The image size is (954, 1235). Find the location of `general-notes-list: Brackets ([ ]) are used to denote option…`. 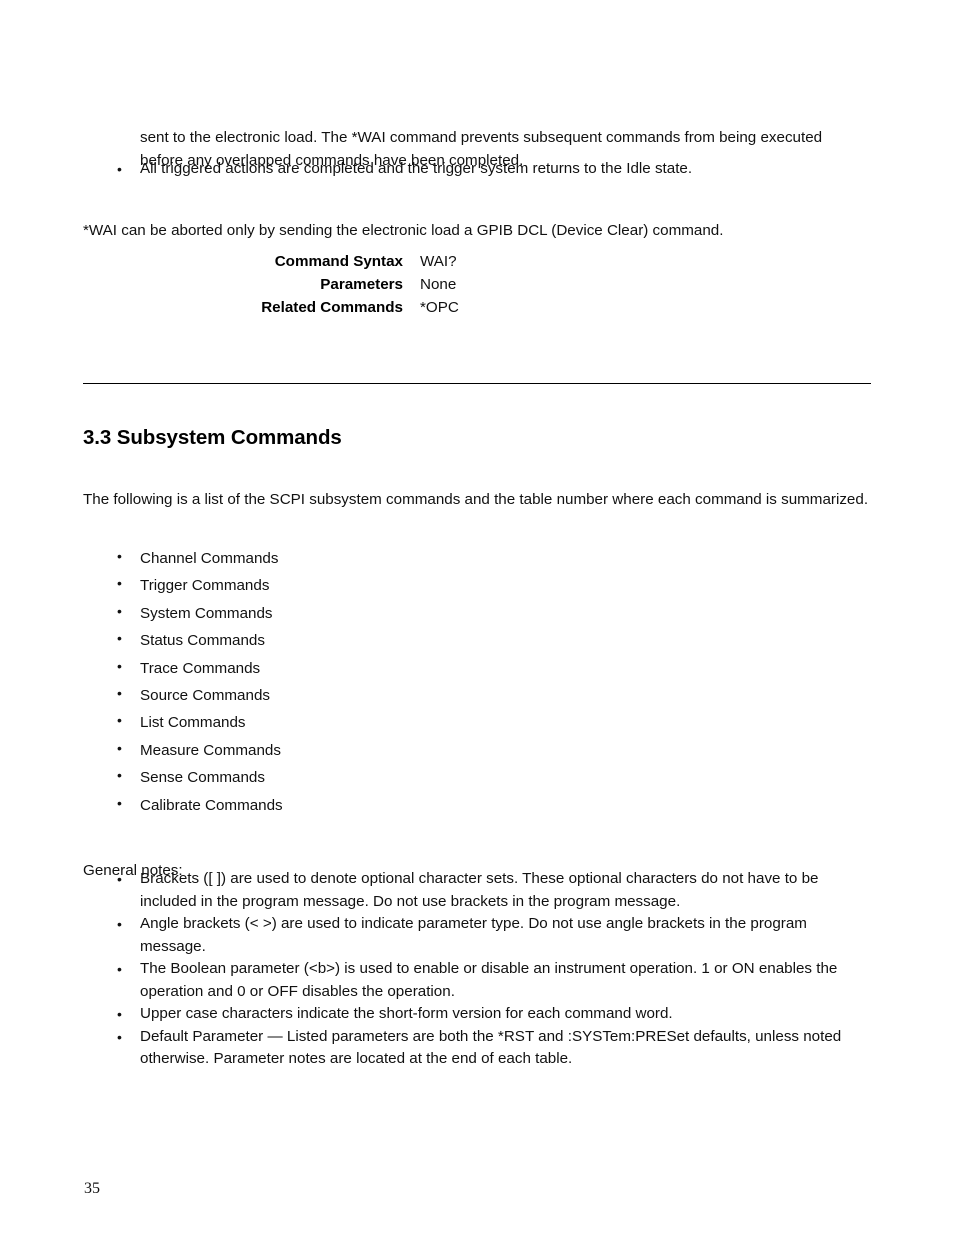

general-notes-list: Brackets ([ ]) are used to denote option… is located at coordinates (491, 969).